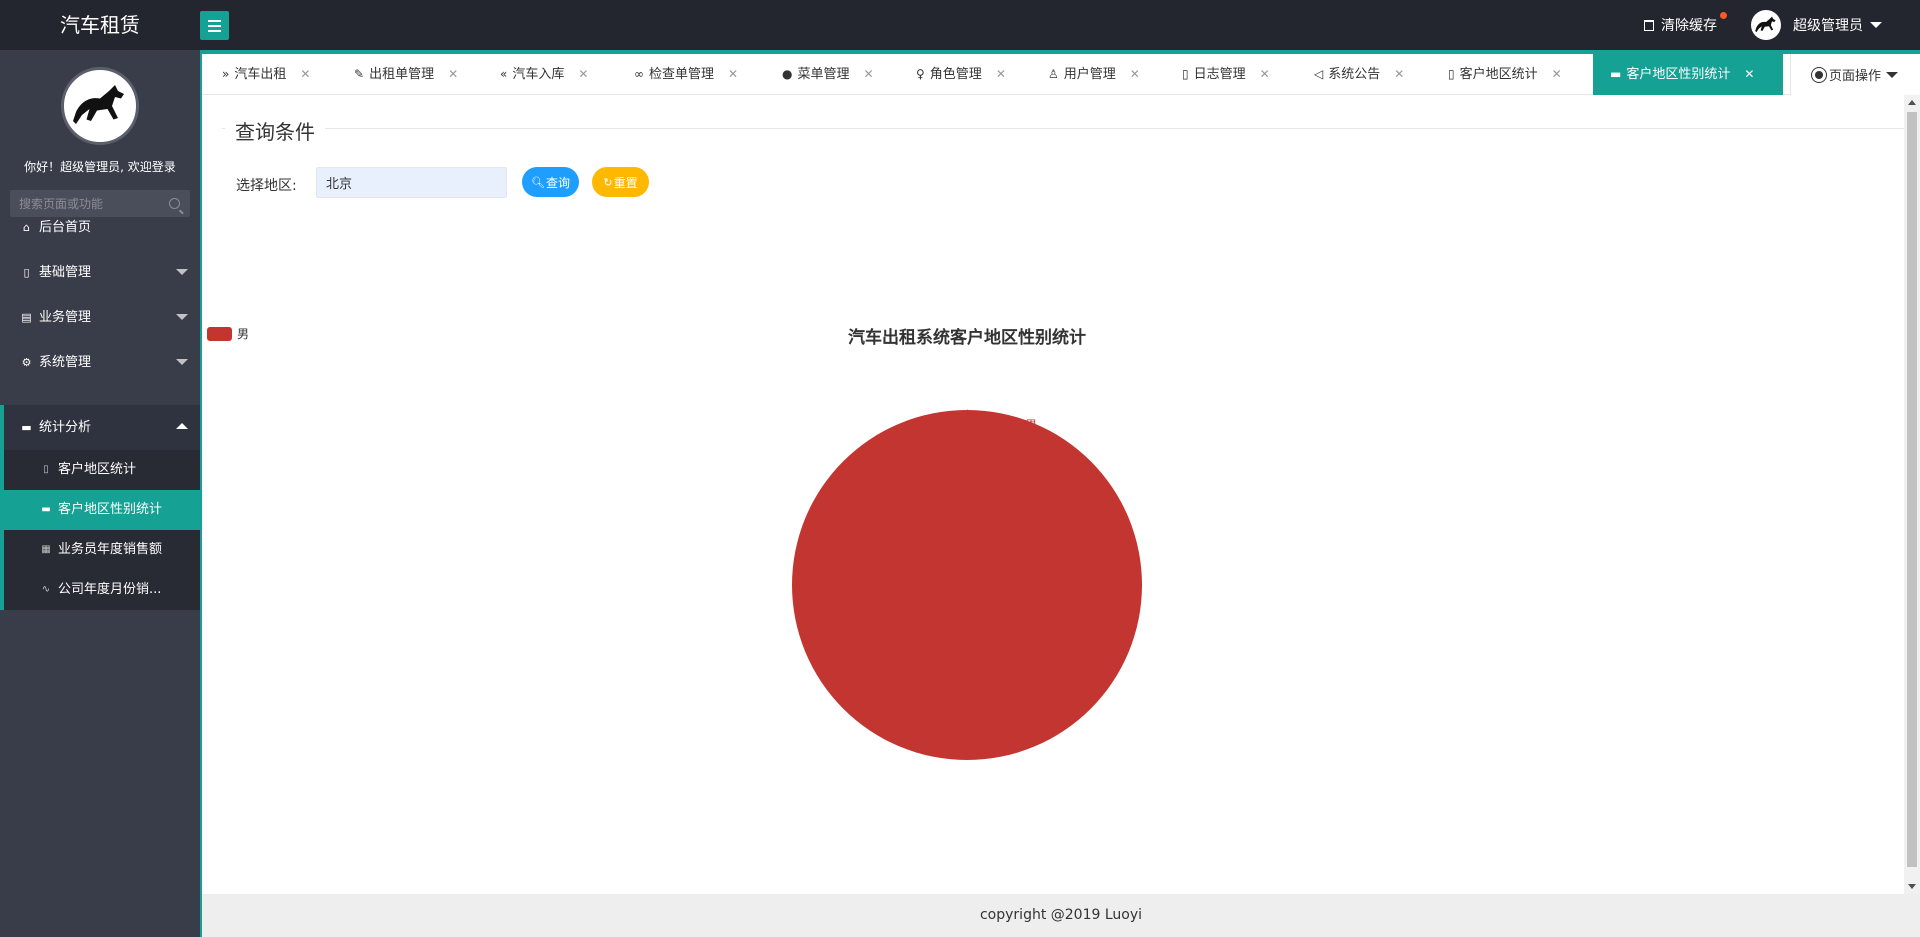  I want to click on tab-label: 出租单管理, so click(402, 74).